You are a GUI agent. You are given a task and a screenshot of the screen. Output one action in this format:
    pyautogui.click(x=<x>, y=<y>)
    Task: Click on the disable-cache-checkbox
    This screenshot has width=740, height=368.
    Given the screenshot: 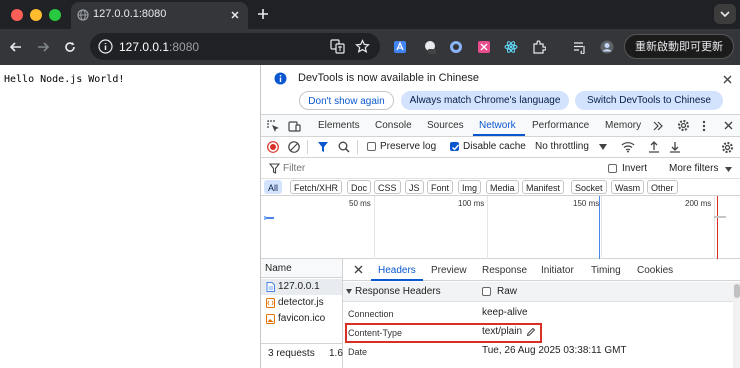 What is the action you would take?
    pyautogui.click(x=455, y=146)
    